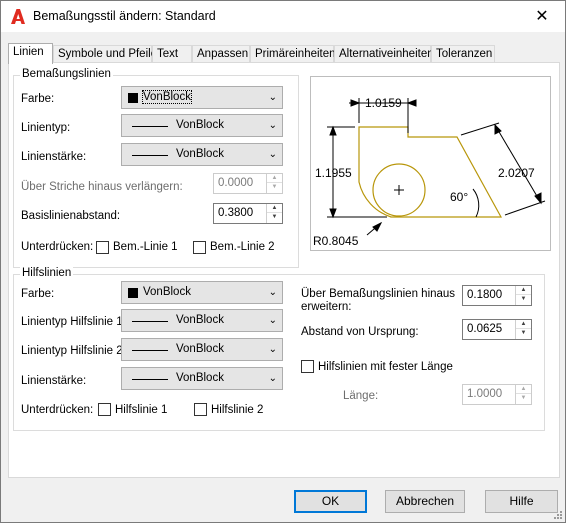  Describe the element at coordinates (105, 54) in the screenshot. I see `tab-symbole-und-pfeile: Symbole und Pfeile` at that location.